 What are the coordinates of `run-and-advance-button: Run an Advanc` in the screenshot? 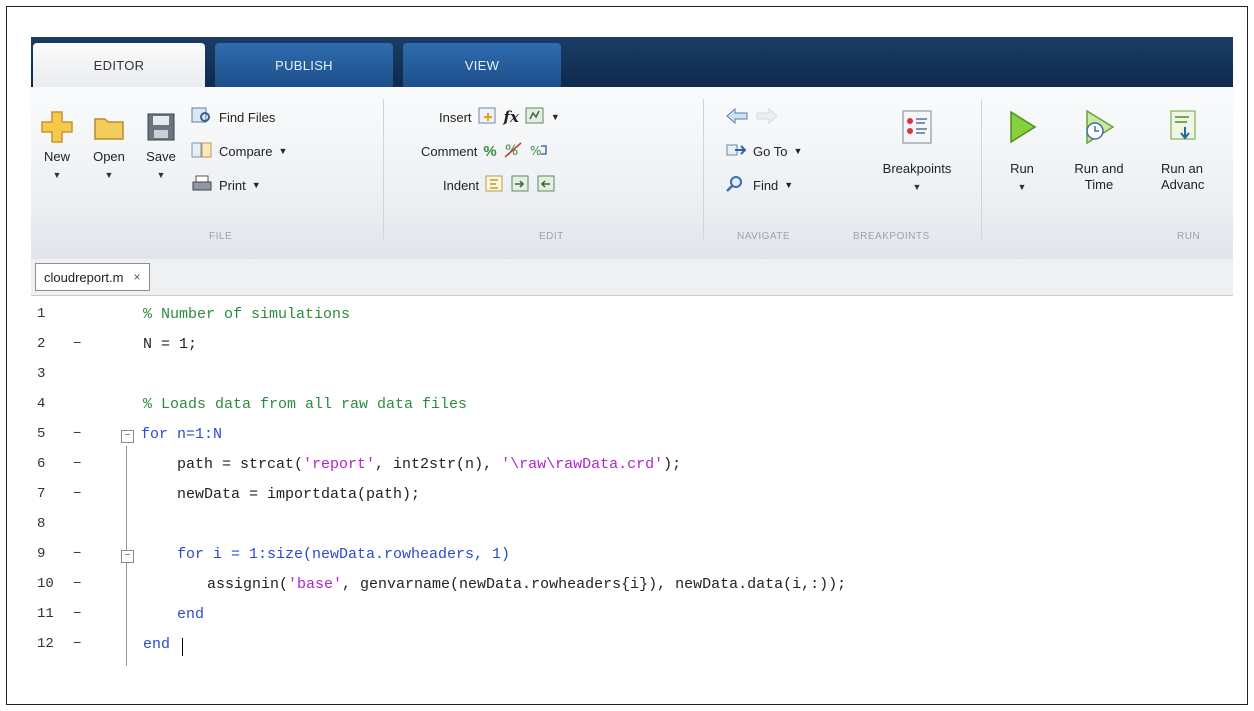 It's located at (1197, 149).